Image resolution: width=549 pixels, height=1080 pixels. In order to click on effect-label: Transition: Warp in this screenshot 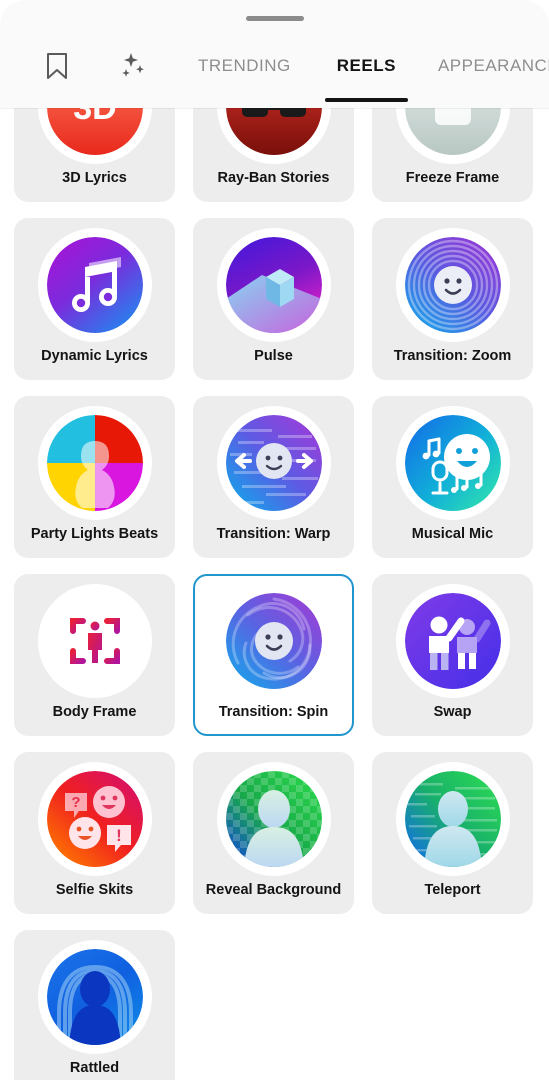, I will do `click(273, 534)`.